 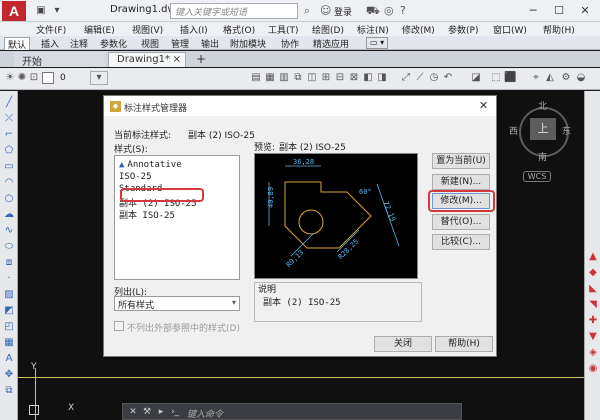 I want to click on tab-start: 开始, so click(x=60, y=60).